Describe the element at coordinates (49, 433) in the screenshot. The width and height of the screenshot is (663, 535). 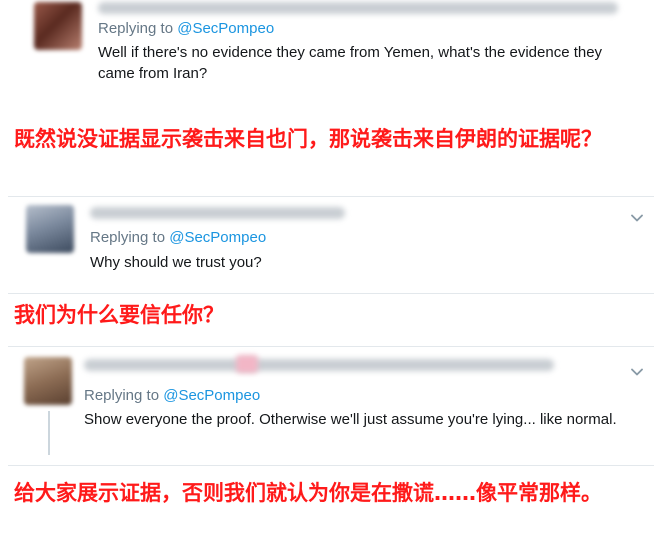
I see `thread-connector-line` at that location.